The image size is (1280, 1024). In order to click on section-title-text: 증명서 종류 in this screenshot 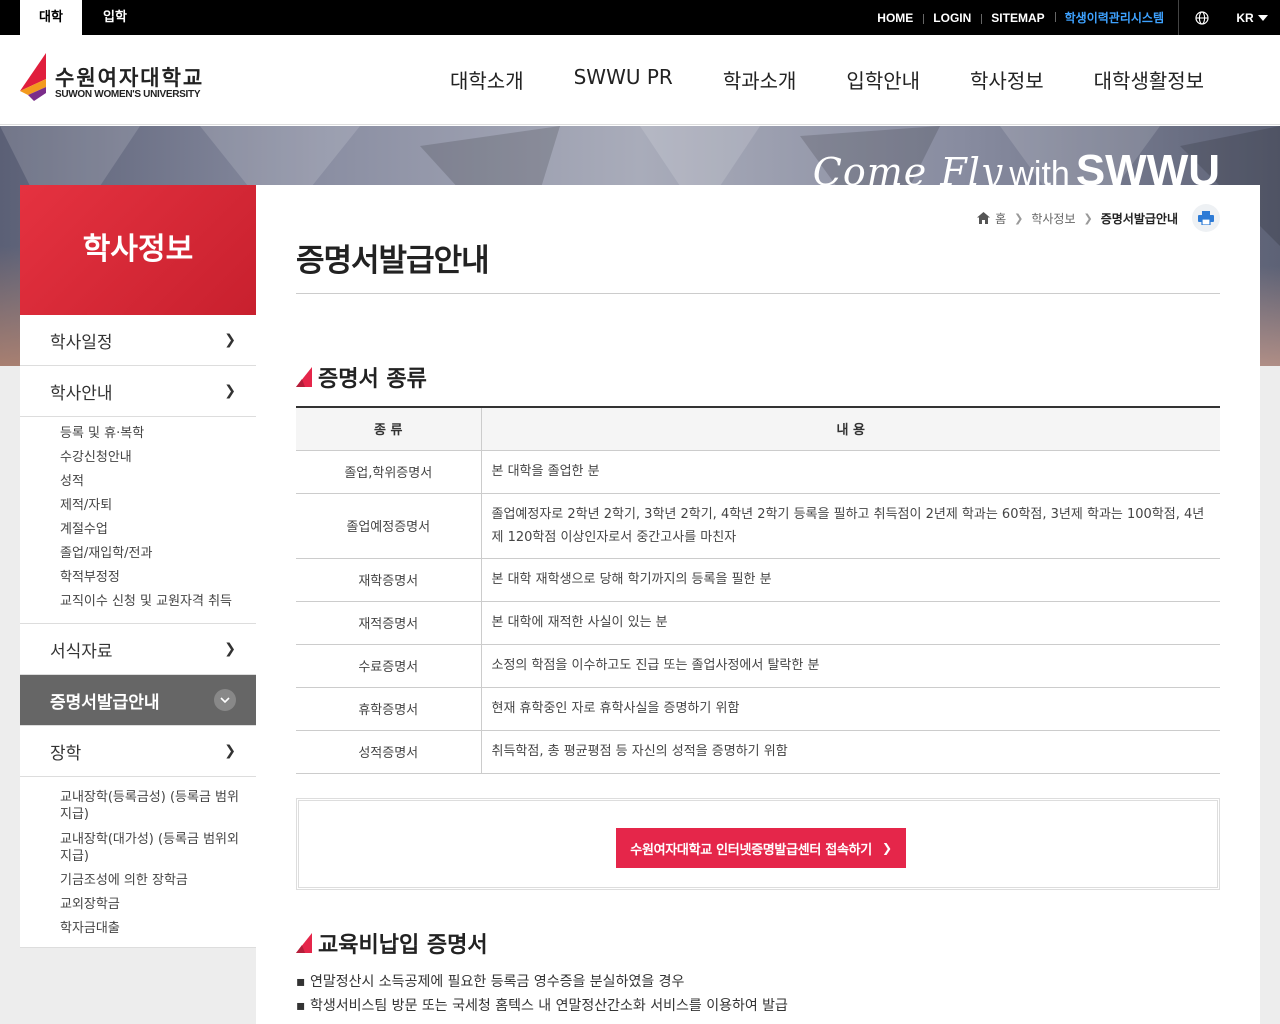, I will do `click(372, 379)`.